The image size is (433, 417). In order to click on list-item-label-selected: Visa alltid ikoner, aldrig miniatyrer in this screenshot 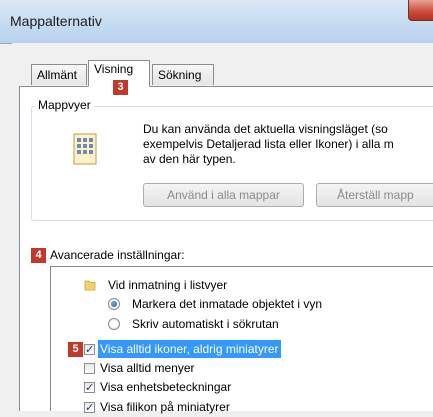, I will do `click(189, 349)`.